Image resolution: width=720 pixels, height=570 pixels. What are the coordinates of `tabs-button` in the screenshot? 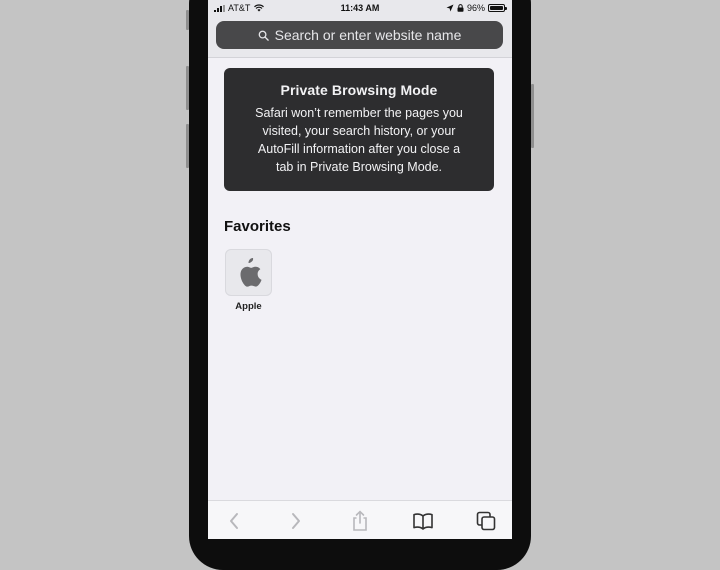 It's located at (486, 521).